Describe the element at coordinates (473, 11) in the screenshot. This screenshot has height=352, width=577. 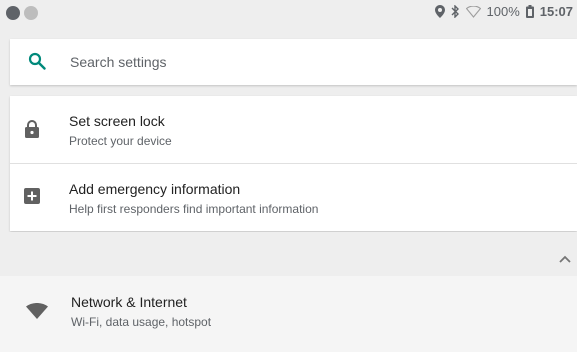
I see `wifi-outline-icon` at that location.